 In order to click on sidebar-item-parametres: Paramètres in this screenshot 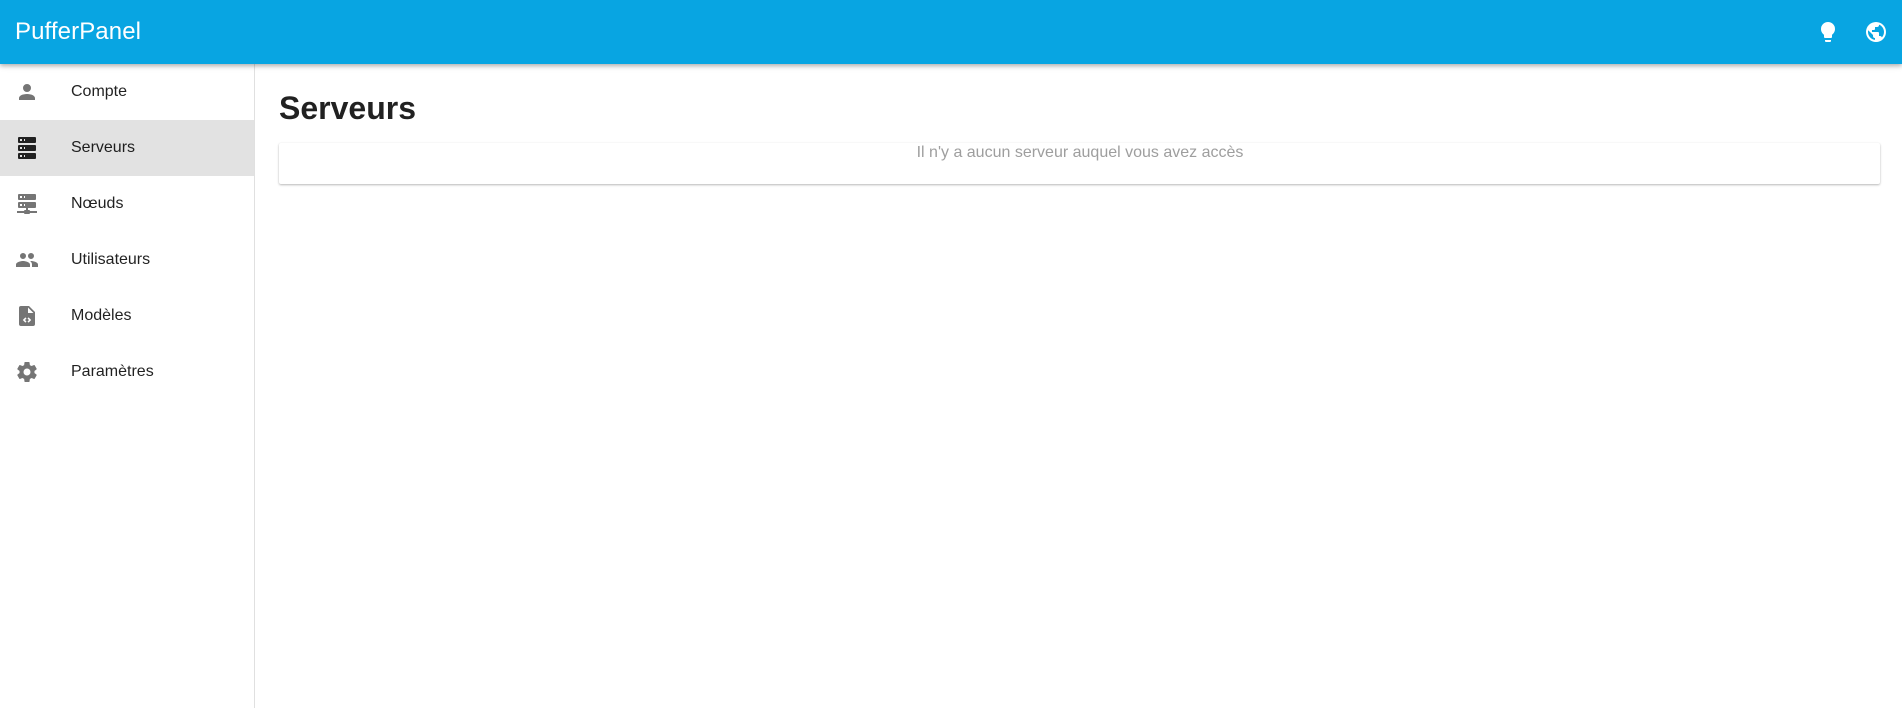, I will do `click(127, 372)`.